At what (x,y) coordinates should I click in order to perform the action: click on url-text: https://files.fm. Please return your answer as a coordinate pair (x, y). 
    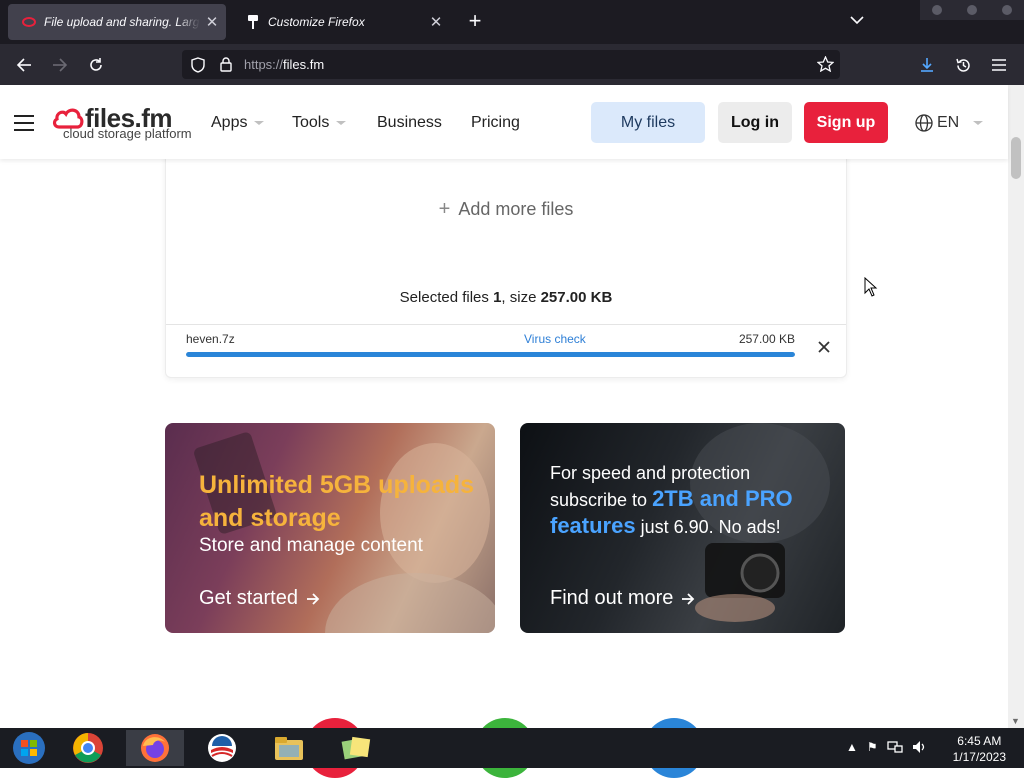
    Looking at the image, I should click on (284, 64).